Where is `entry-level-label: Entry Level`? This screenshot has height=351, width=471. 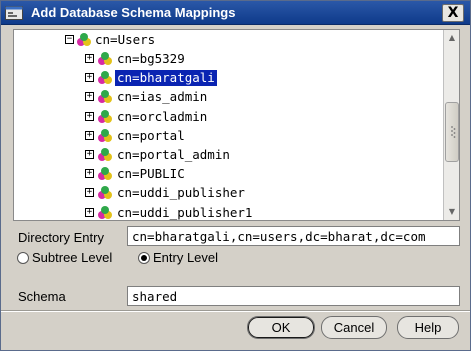 entry-level-label: Entry Level is located at coordinates (186, 257).